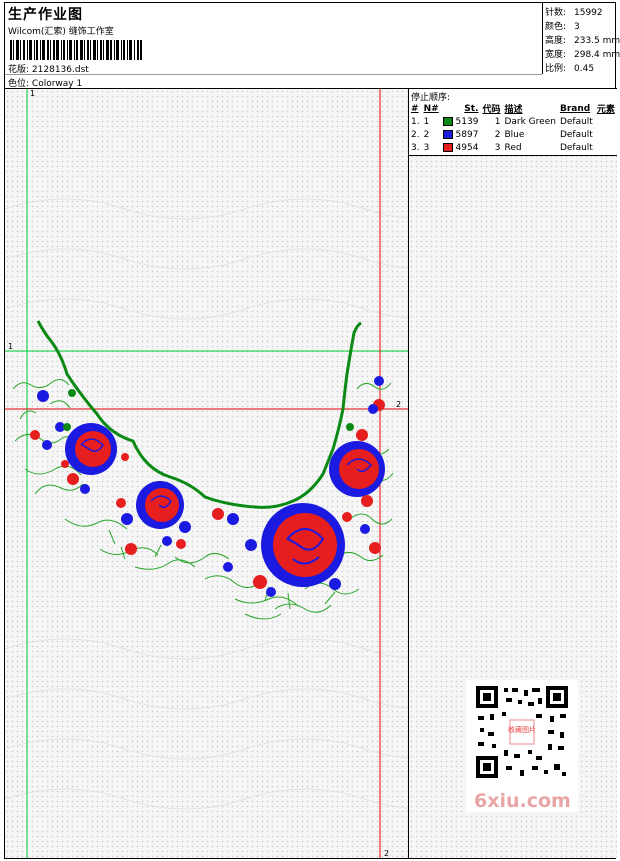 The width and height of the screenshot is (620, 861). What do you see at coordinates (57, 84) in the screenshot?
I see `colorway-value: Colorway 1` at bounding box center [57, 84].